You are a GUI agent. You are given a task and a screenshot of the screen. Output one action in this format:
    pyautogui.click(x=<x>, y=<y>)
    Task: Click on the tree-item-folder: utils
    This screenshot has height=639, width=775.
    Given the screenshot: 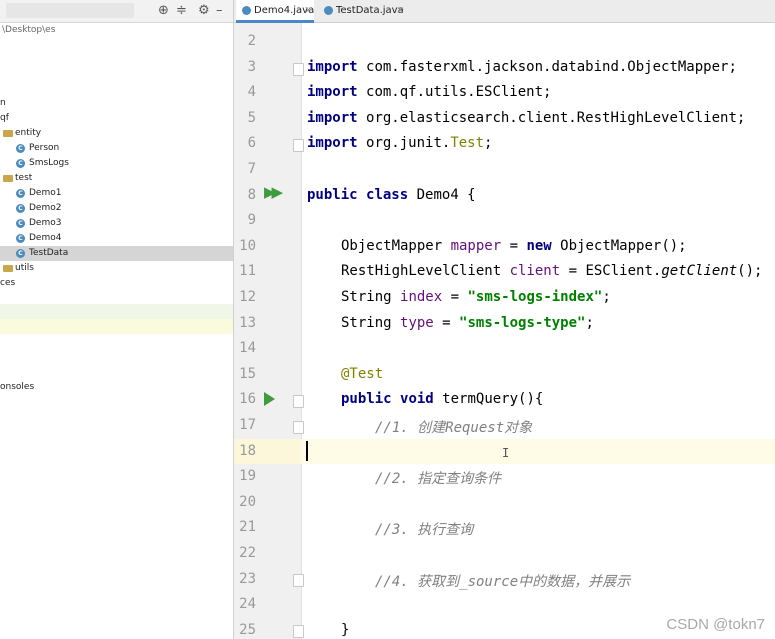 What is the action you would take?
    pyautogui.click(x=116, y=268)
    